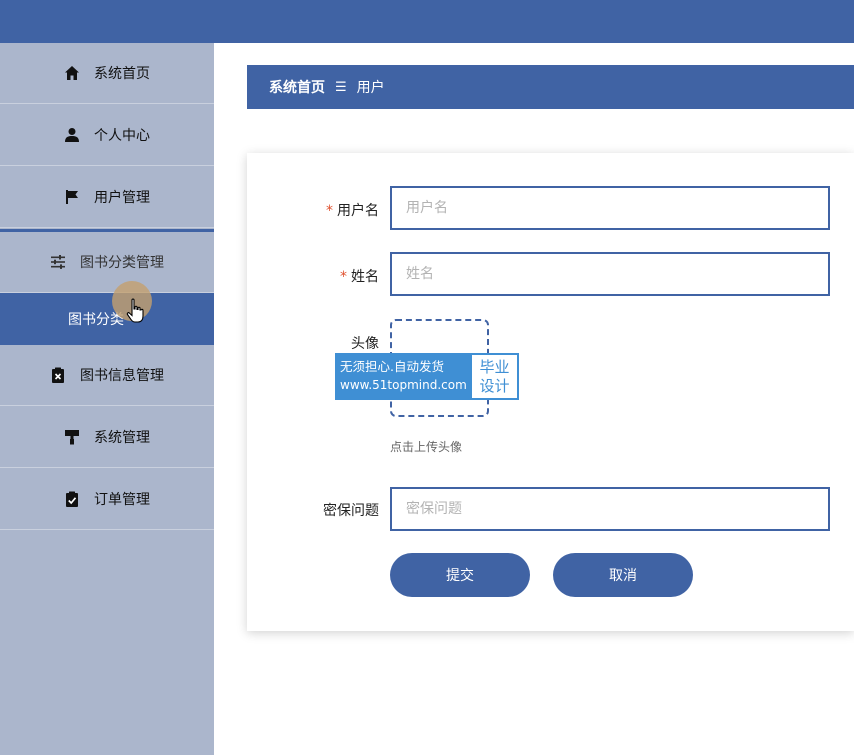  What do you see at coordinates (297, 87) in the screenshot?
I see `breadcrumb-home-link: 系统首页` at bounding box center [297, 87].